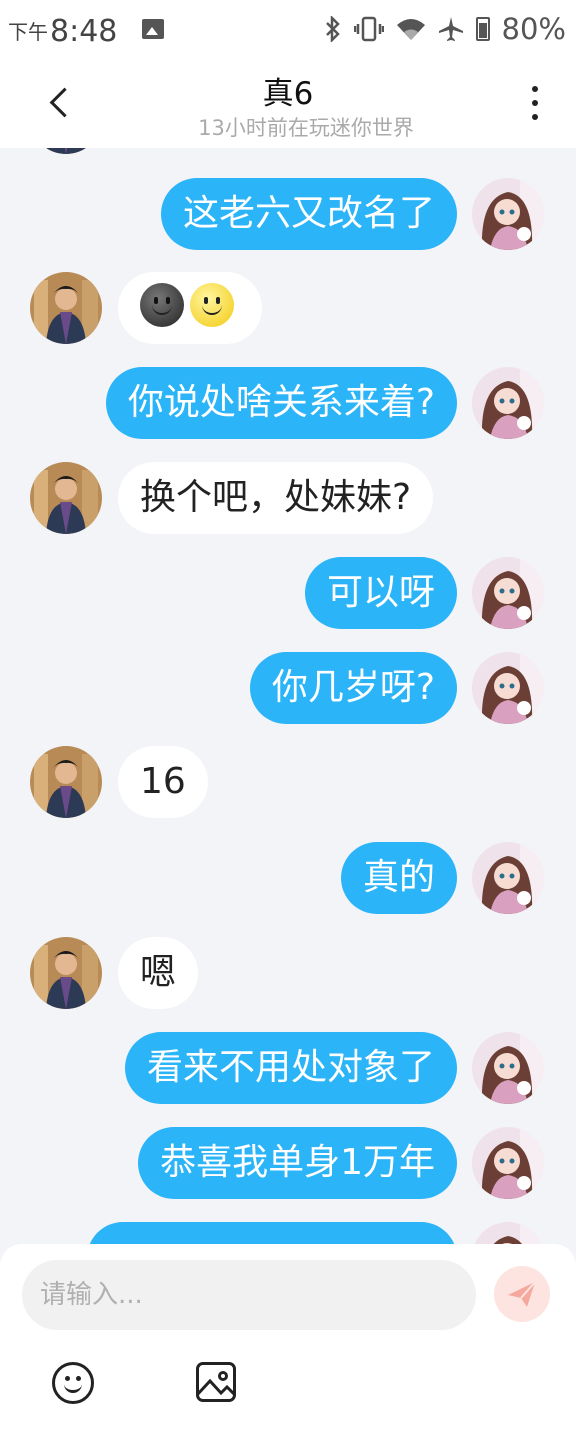 The image size is (576, 1440). What do you see at coordinates (73, 1383) in the screenshot?
I see `emoji-button` at bounding box center [73, 1383].